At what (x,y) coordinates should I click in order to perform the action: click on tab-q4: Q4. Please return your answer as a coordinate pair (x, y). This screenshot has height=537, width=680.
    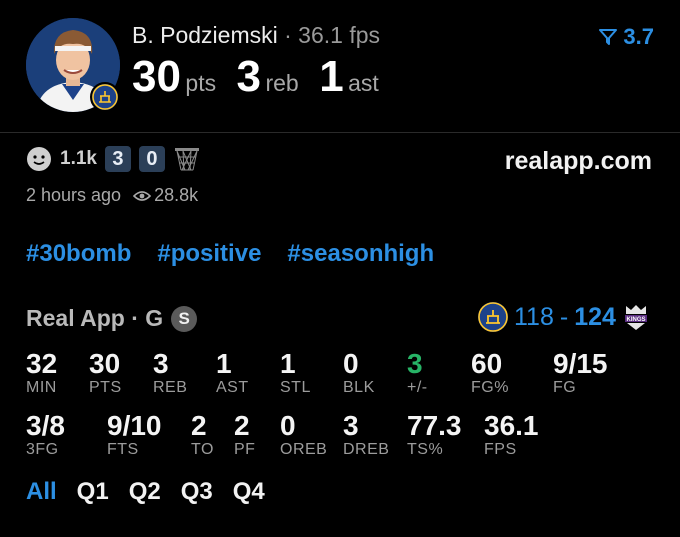
    Looking at the image, I should click on (249, 492).